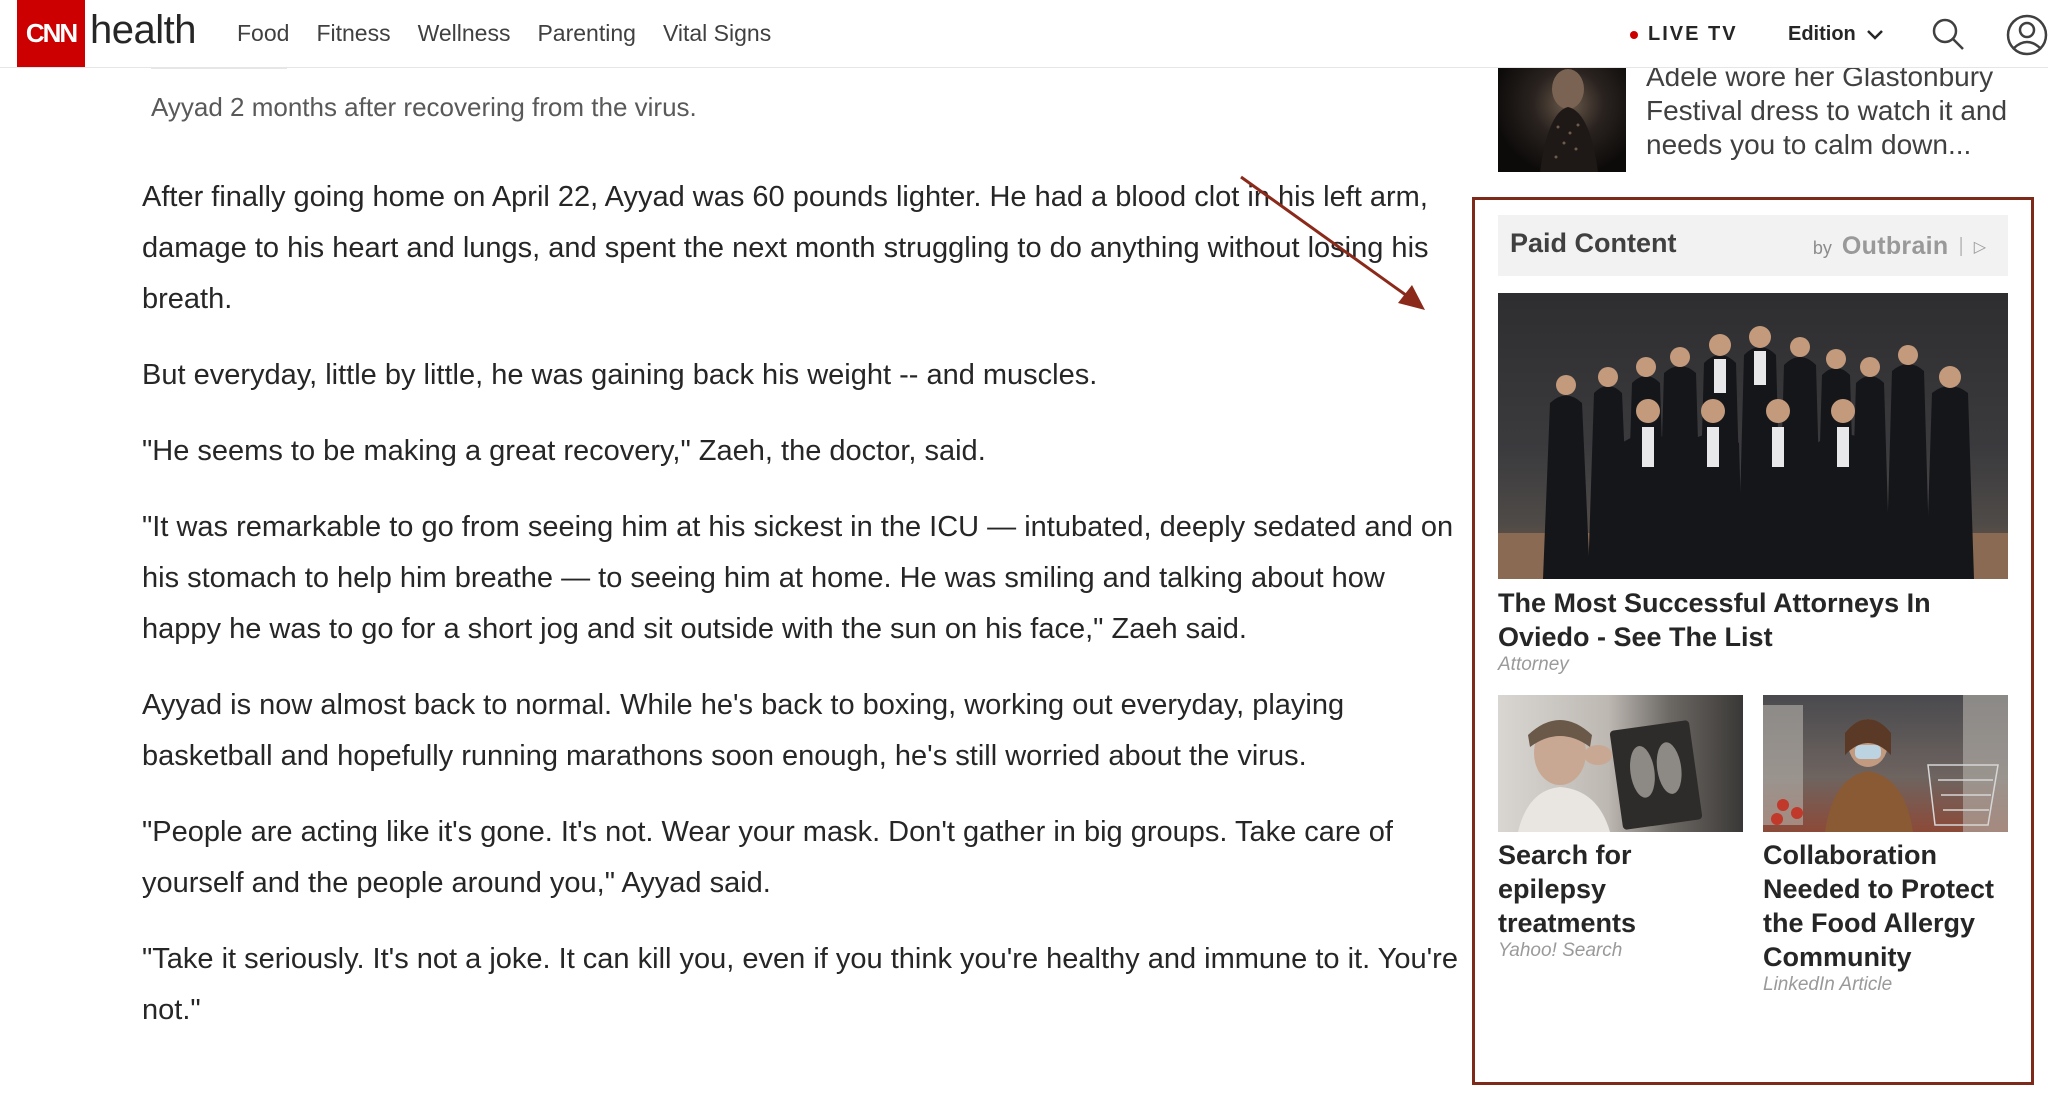  I want to click on ad-source-food-allergy: LinkedIn Article, so click(1828, 984).